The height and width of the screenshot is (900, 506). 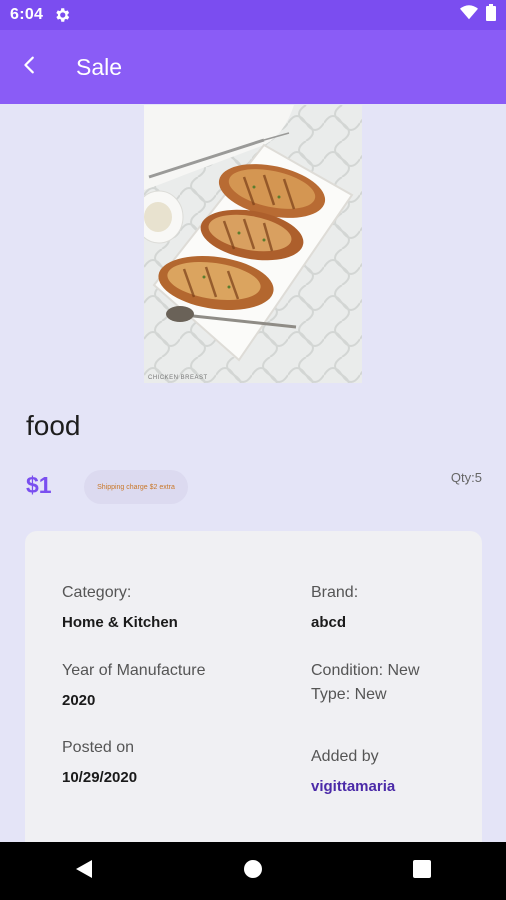 What do you see at coordinates (27, 14) in the screenshot?
I see `status-time: 6:04` at bounding box center [27, 14].